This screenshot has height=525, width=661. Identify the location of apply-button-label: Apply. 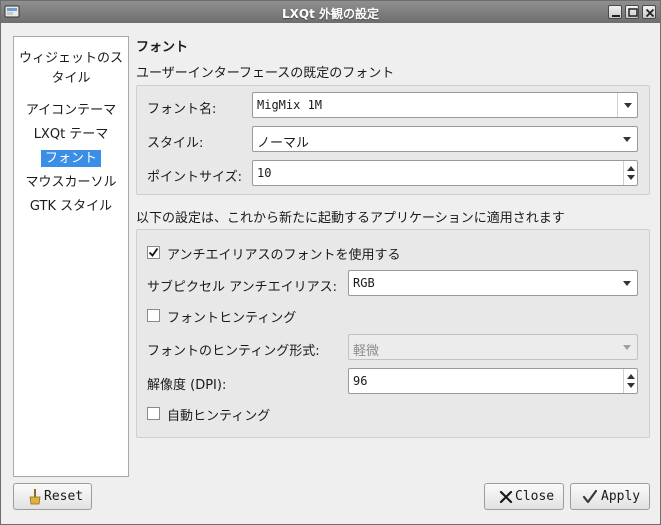
(621, 496).